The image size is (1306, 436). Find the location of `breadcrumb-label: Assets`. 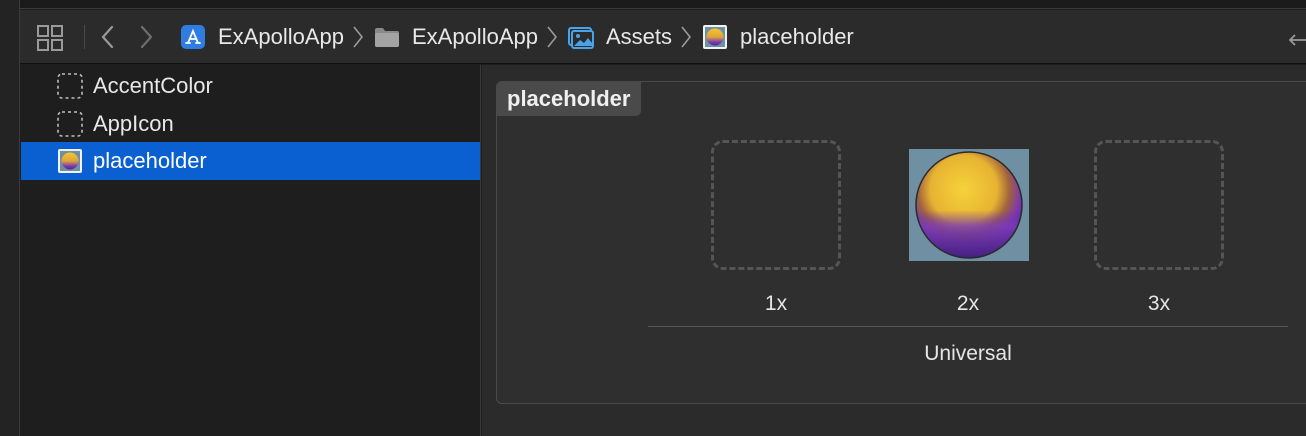

breadcrumb-label: Assets is located at coordinates (638, 36).